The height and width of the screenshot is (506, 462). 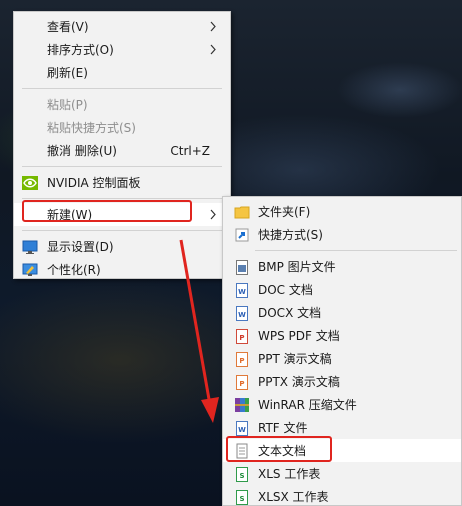 I want to click on winrar-icon, so click(x=242, y=405).